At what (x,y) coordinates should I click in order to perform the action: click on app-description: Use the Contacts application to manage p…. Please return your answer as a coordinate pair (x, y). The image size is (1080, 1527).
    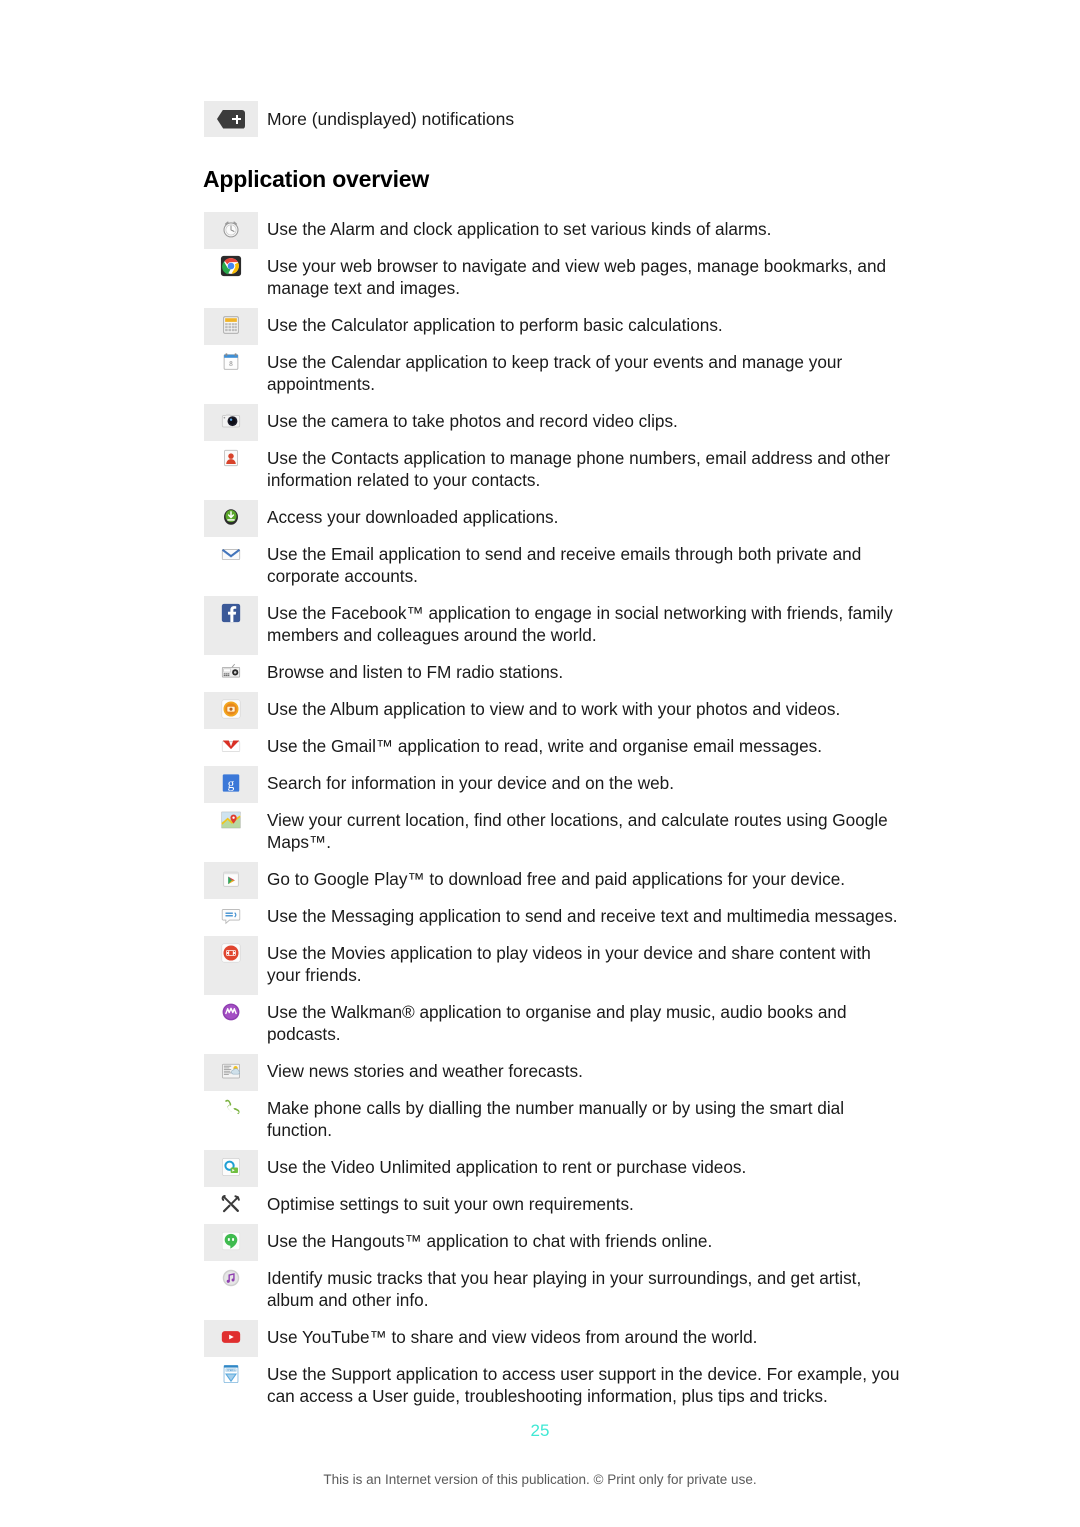
    Looking at the image, I should click on (578, 469).